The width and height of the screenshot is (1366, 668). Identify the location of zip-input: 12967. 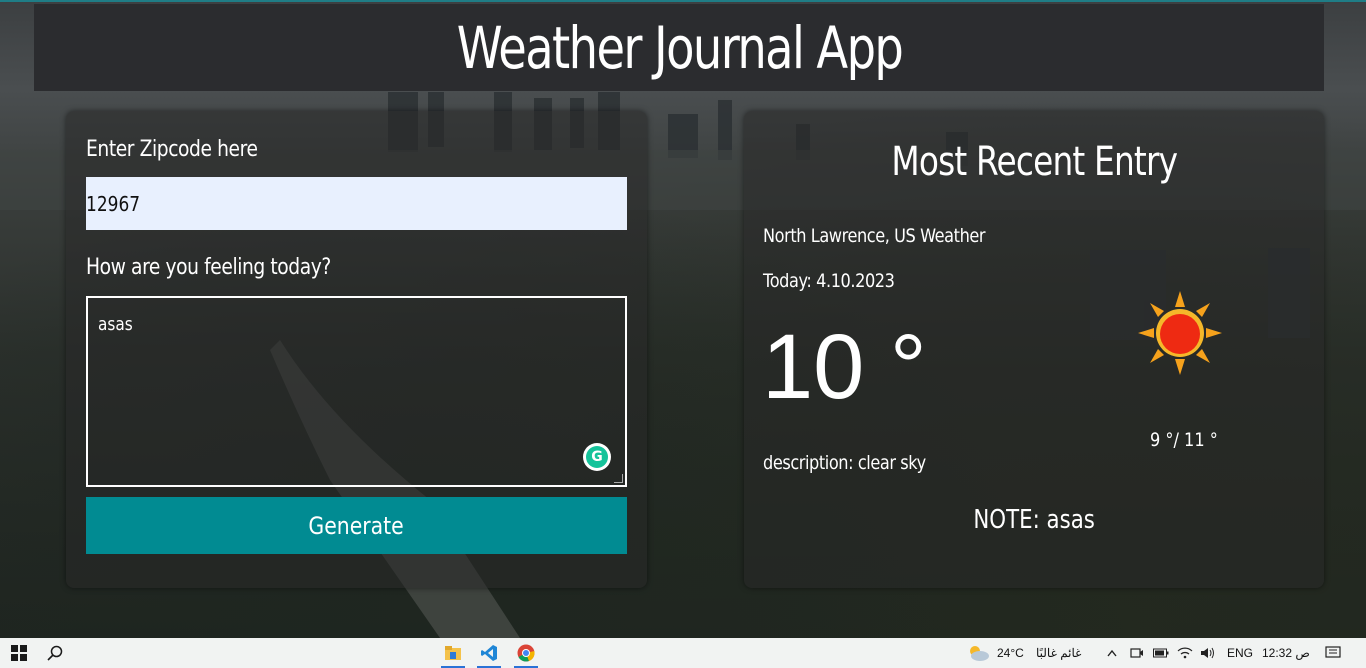
(356, 203).